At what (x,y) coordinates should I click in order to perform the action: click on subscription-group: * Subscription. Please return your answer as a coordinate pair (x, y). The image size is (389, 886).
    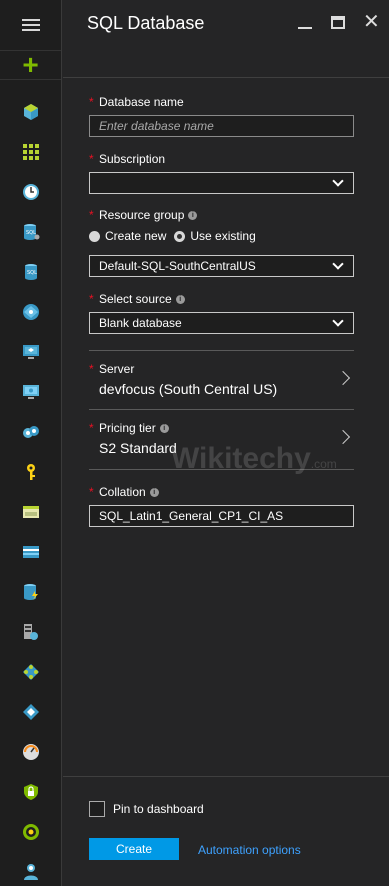
    Looking at the image, I should click on (221, 172).